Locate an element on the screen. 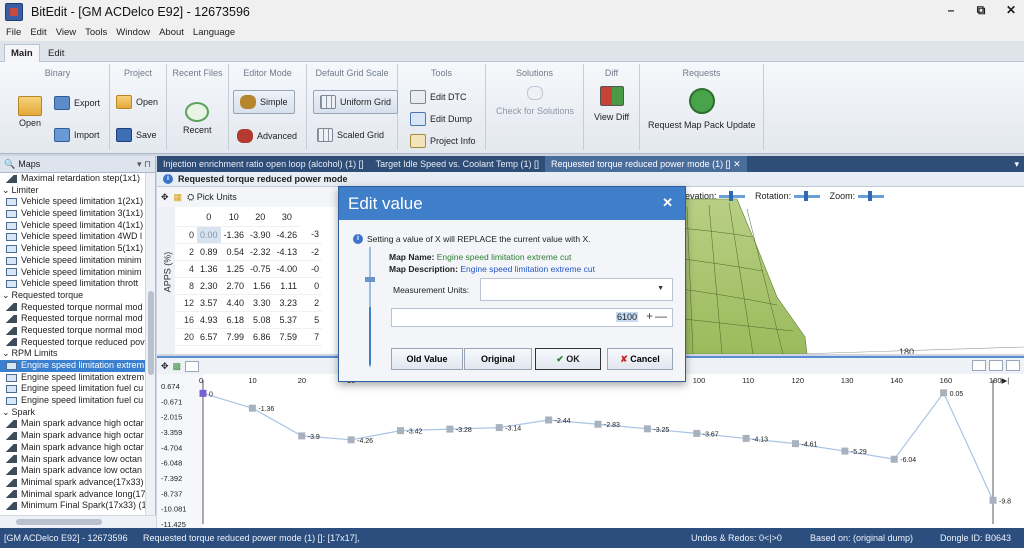 The width and height of the screenshot is (1024, 548). zoom-control: Zoom: is located at coordinates (857, 196).